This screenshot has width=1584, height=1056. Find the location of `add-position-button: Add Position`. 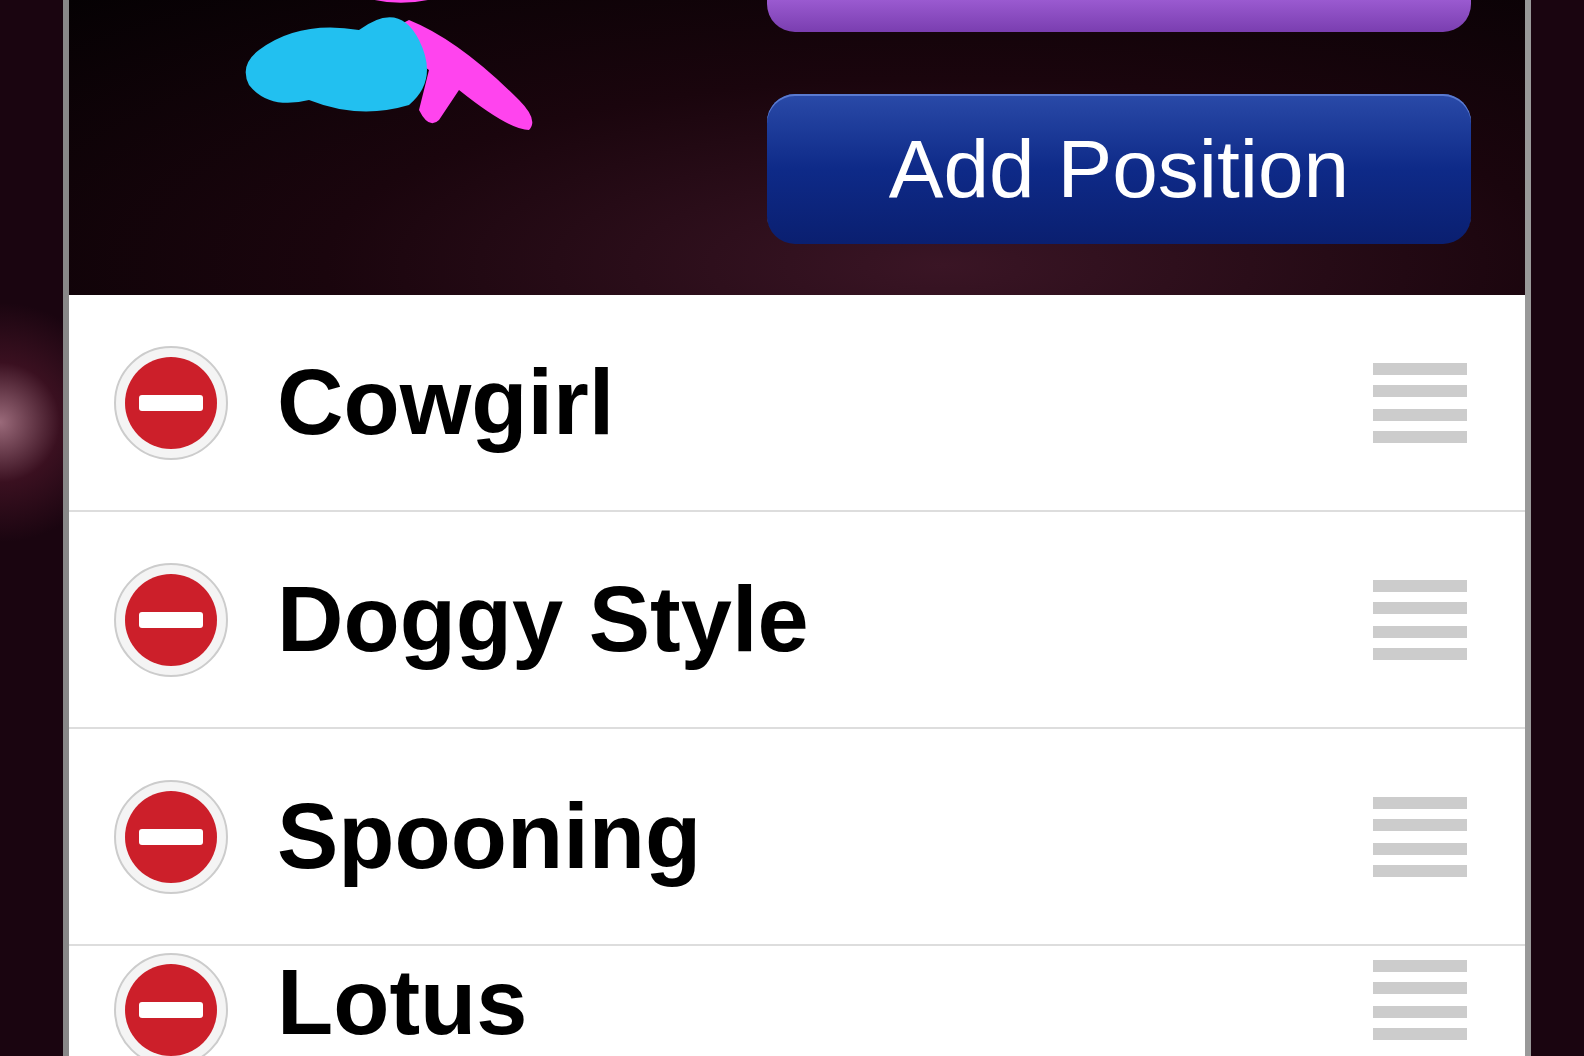

add-position-button: Add Position is located at coordinates (1119, 169).